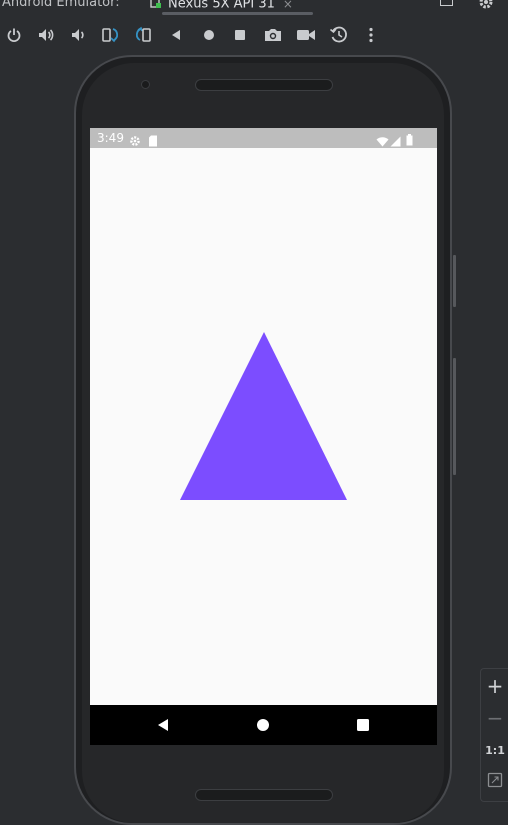 The image size is (508, 825). I want to click on bottom-speaker, so click(264, 795).